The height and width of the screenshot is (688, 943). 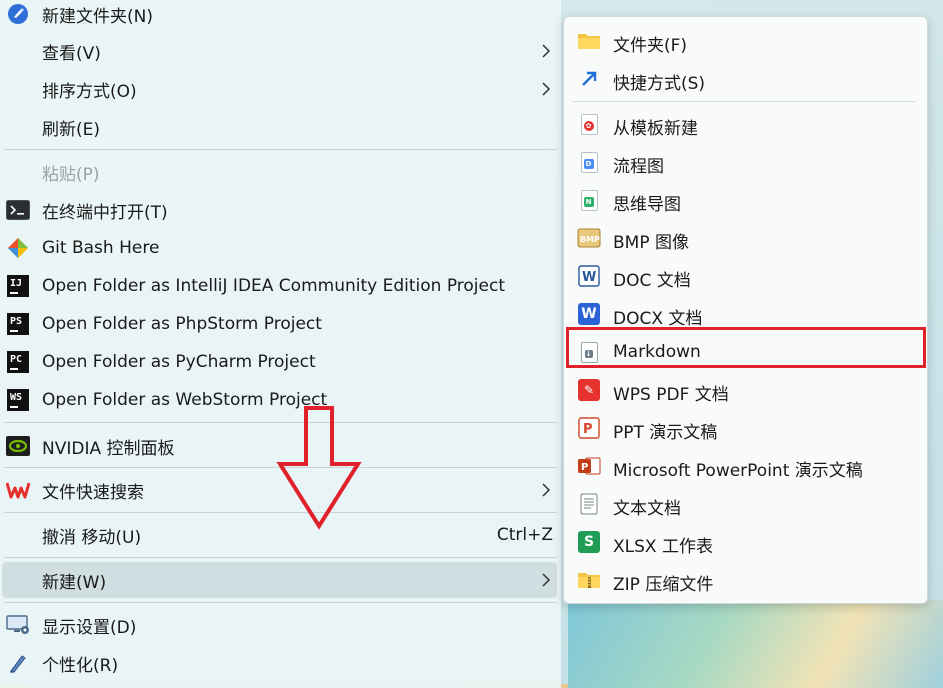 I want to click on badge-text: PC, so click(x=16, y=359).